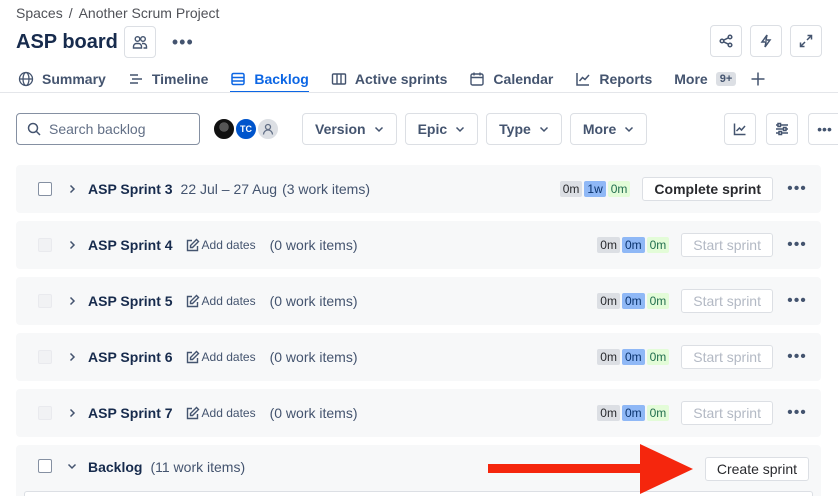 The width and height of the screenshot is (838, 496). I want to click on avatar-unassigned, so click(268, 129).